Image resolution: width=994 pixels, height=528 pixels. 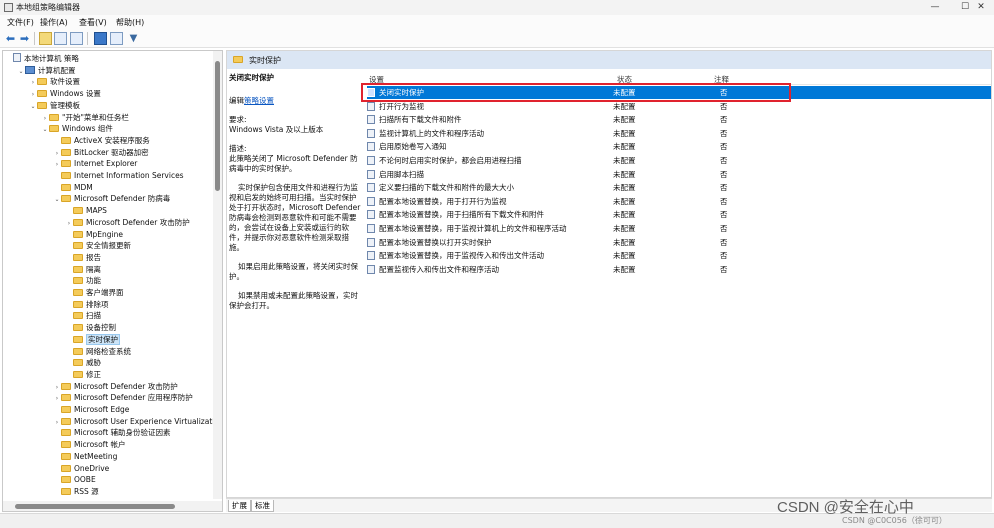 What do you see at coordinates (73, 187) in the screenshot?
I see `tree-item: MDM` at bounding box center [73, 187].